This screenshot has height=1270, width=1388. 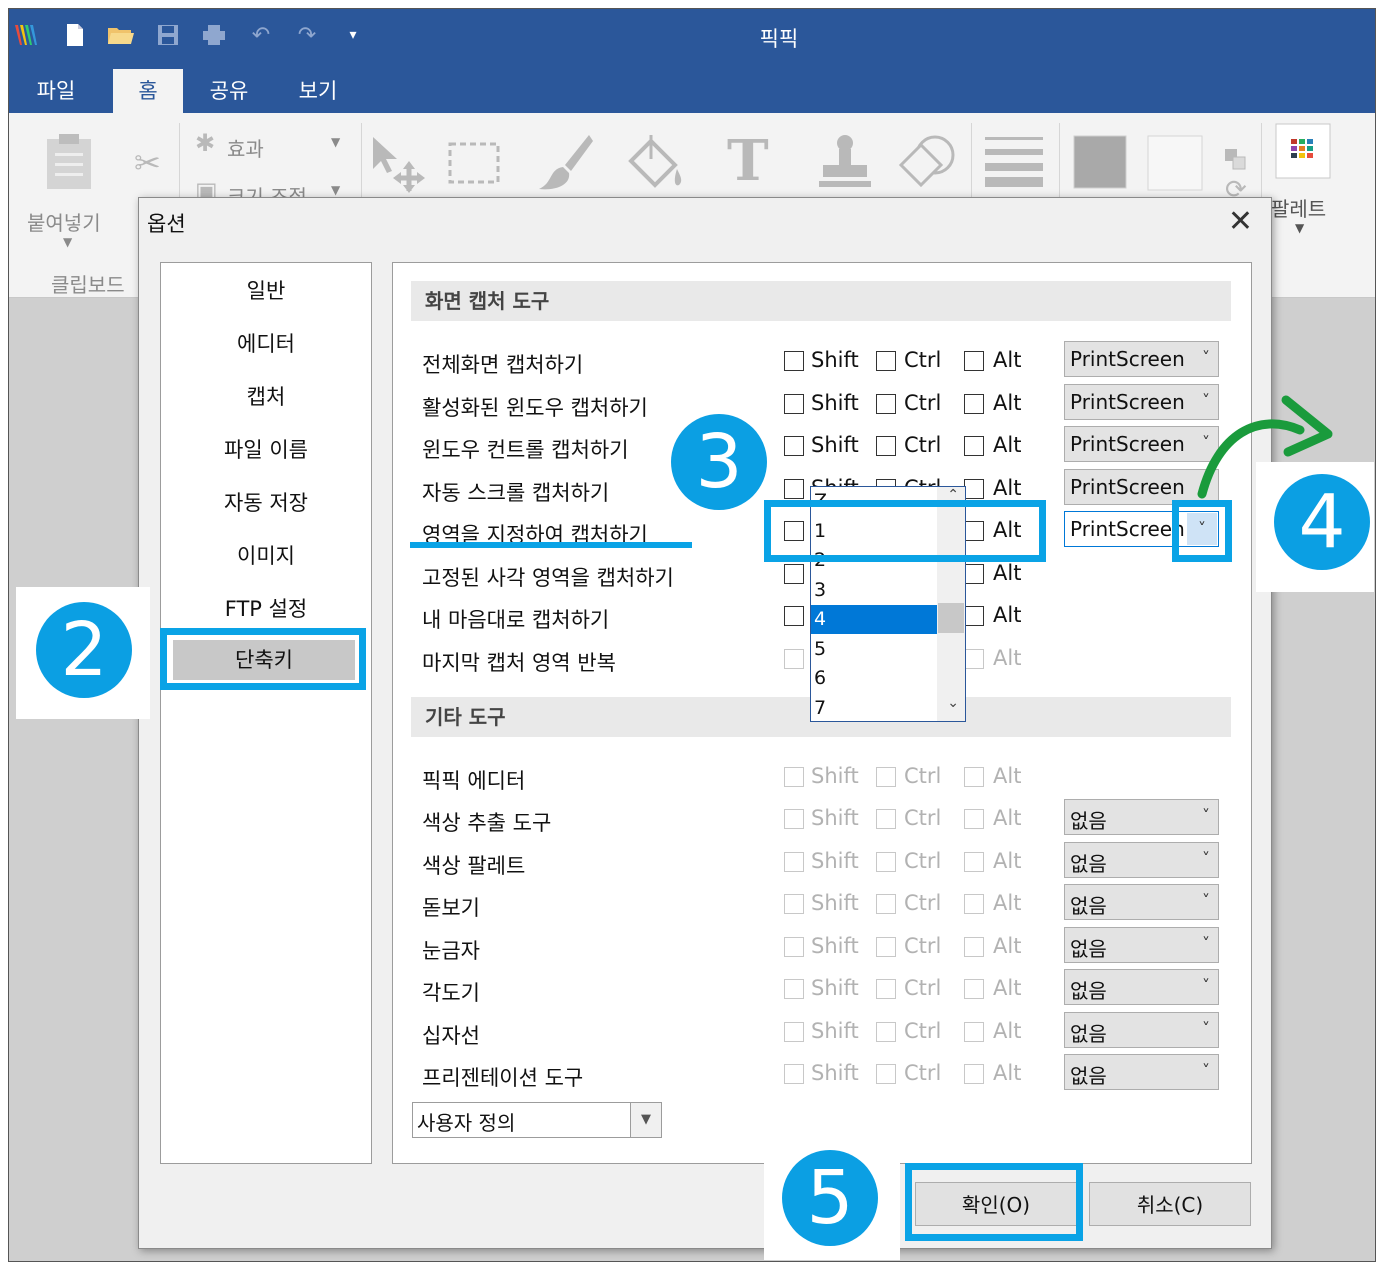 I want to click on dropdown-option: 6, so click(x=874, y=678).